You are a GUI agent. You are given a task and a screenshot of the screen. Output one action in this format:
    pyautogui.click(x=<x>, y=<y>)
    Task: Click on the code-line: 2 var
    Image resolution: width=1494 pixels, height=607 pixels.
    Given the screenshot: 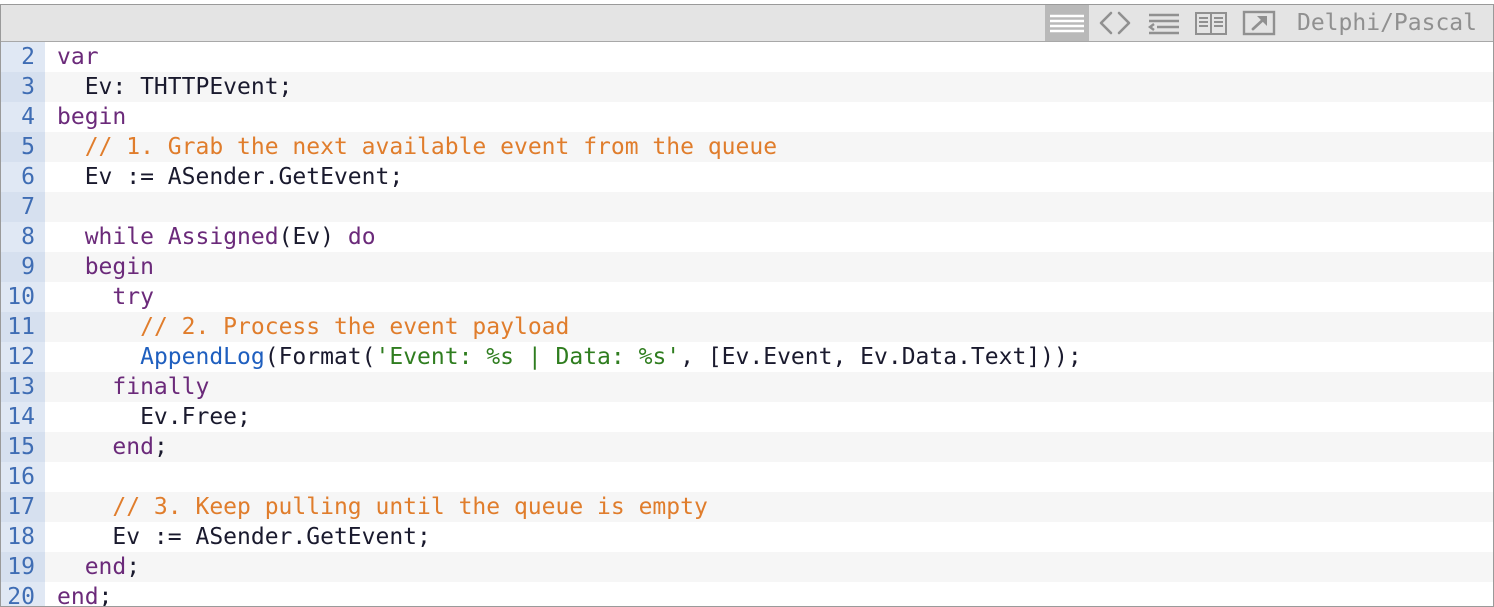 What is the action you would take?
    pyautogui.click(x=747, y=57)
    